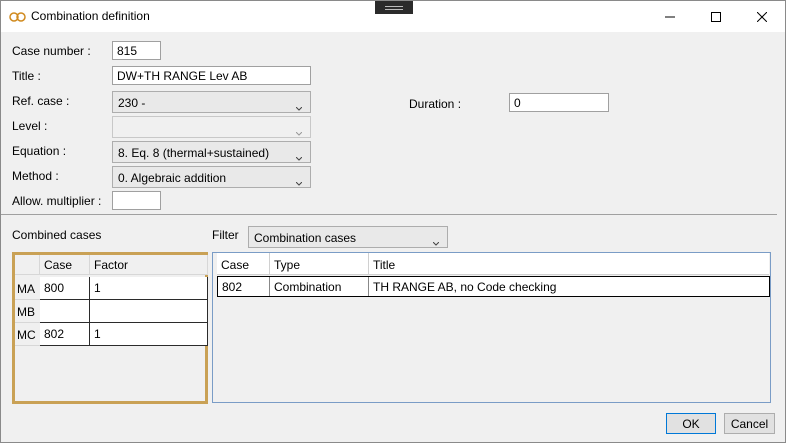  What do you see at coordinates (27, 265) in the screenshot?
I see `grid-corner` at bounding box center [27, 265].